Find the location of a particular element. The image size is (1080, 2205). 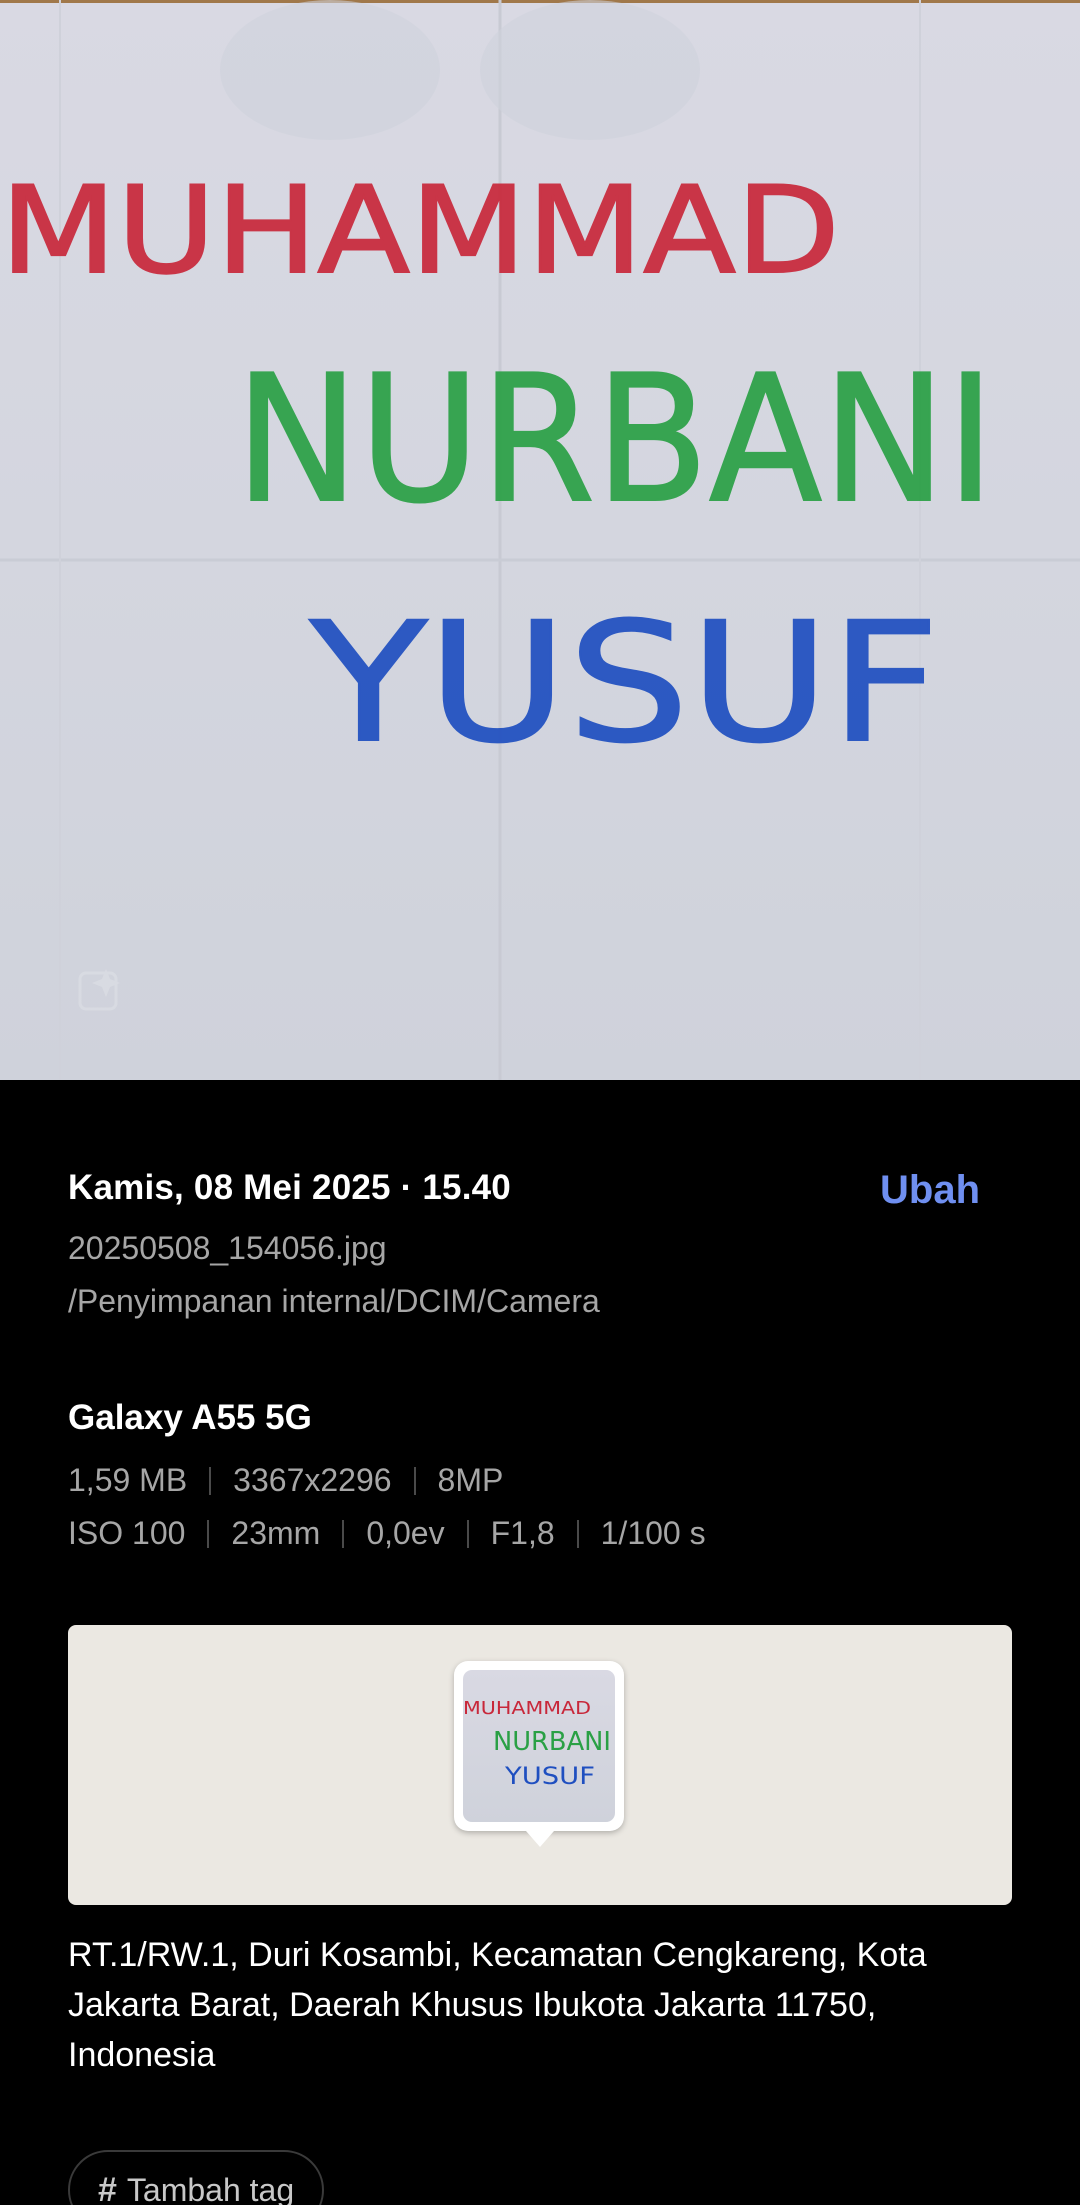

file-name: 20250508_154056.jpg is located at coordinates (227, 1248).